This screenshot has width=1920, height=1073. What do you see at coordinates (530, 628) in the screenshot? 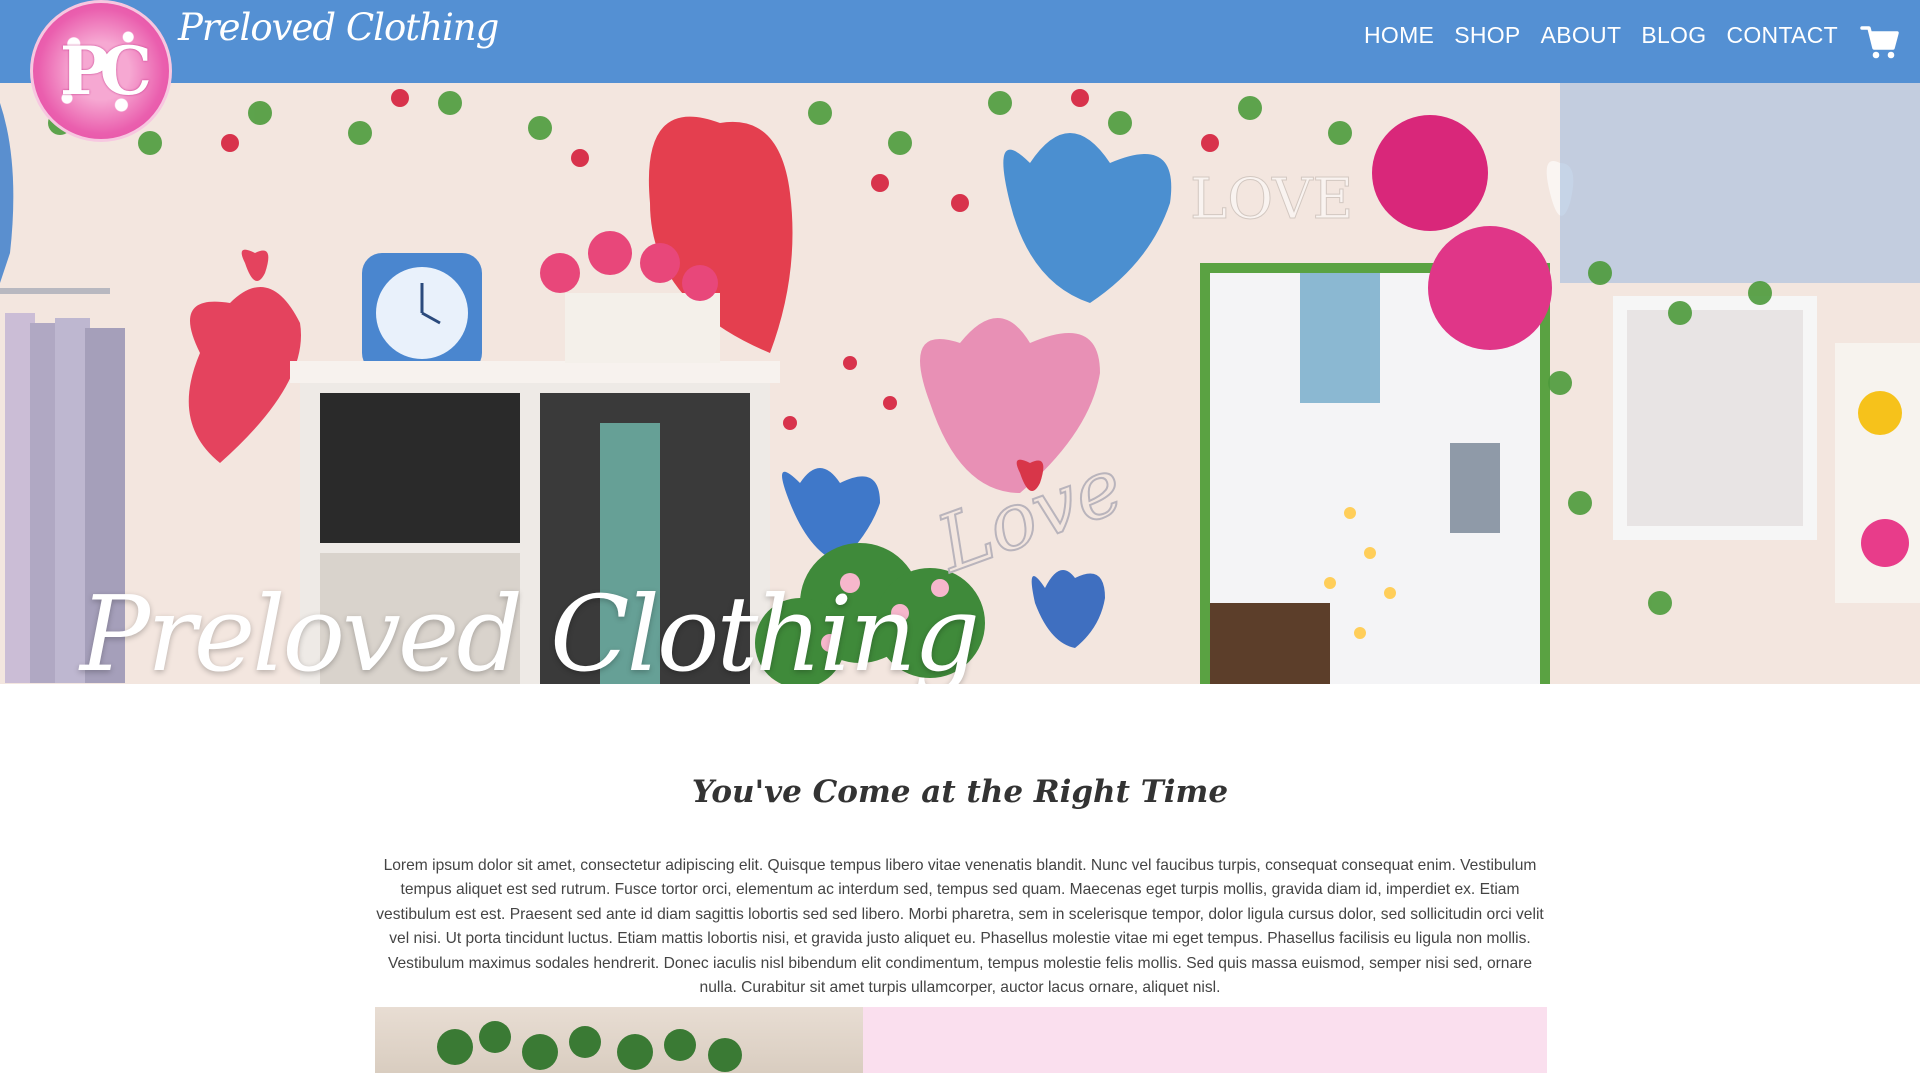
I see `hero-title: Preloved Clothing` at bounding box center [530, 628].